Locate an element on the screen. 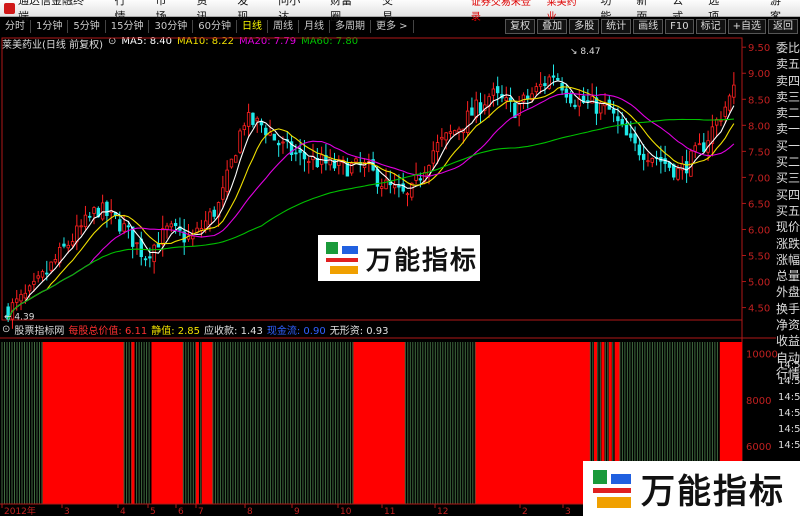 The width and height of the screenshot is (800, 516). x-tick-label: 5 is located at coordinates (153, 511).